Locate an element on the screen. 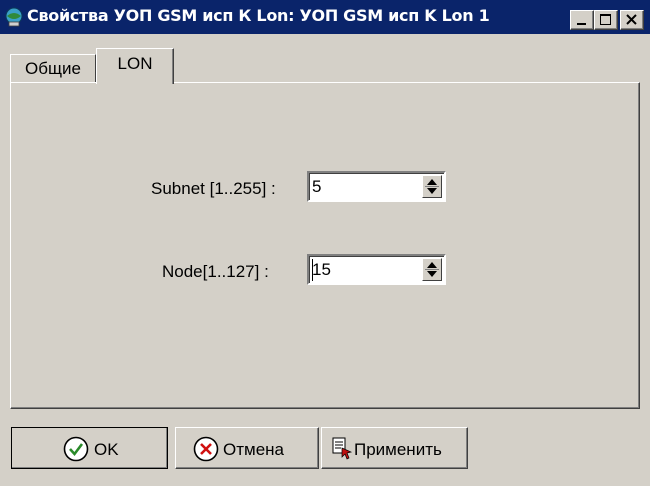 This screenshot has height=486, width=650. tab-general: Общие is located at coordinates (53, 68).